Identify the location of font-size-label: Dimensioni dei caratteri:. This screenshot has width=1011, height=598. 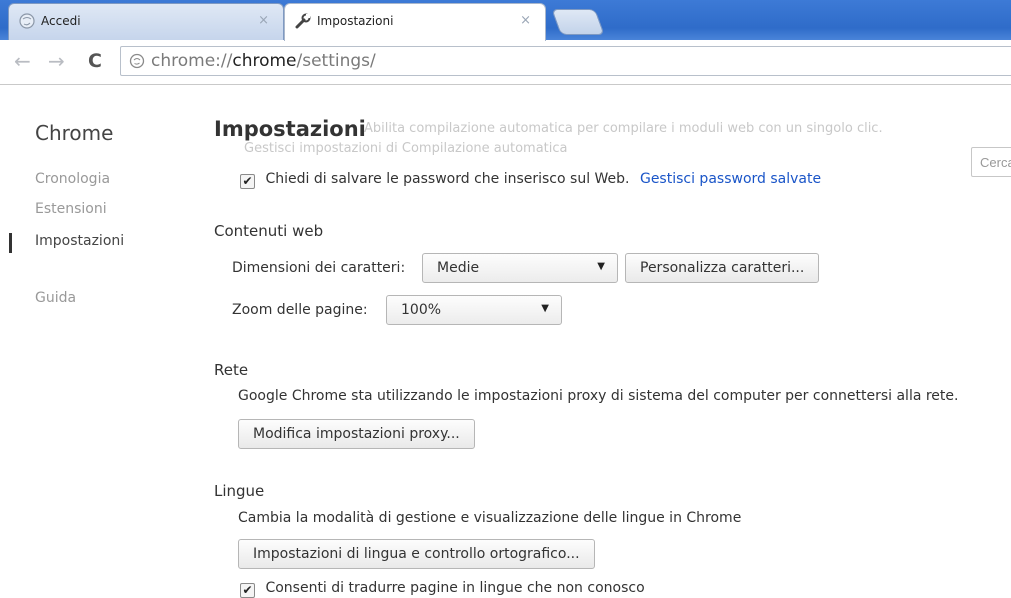
(319, 268).